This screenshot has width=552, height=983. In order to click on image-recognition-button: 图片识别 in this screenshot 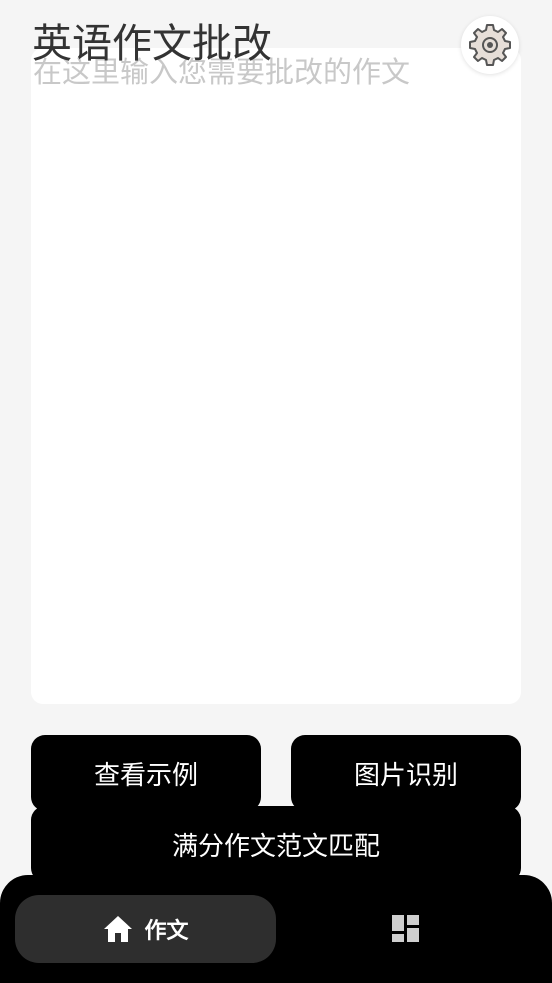, I will do `click(406, 773)`.